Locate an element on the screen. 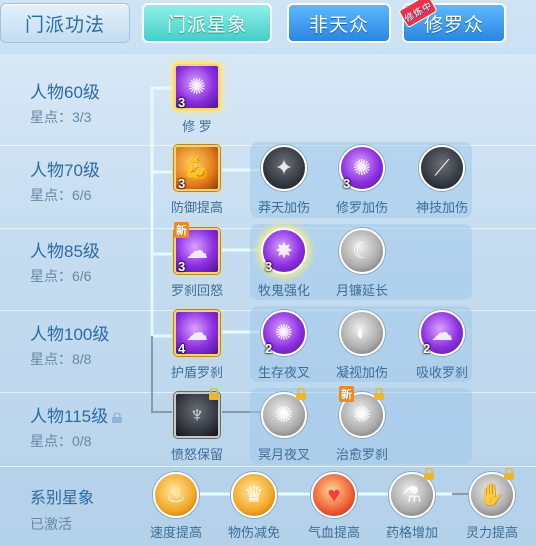  glyph: ♥ is located at coordinates (334, 494).